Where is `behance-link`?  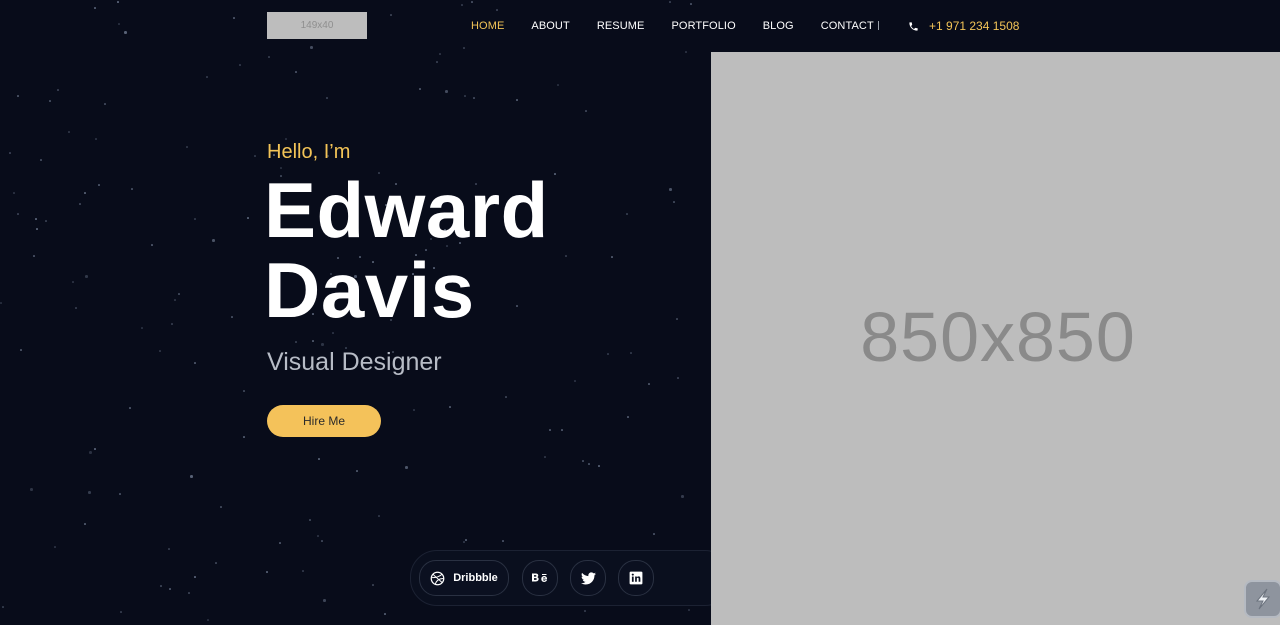 behance-link is located at coordinates (540, 578).